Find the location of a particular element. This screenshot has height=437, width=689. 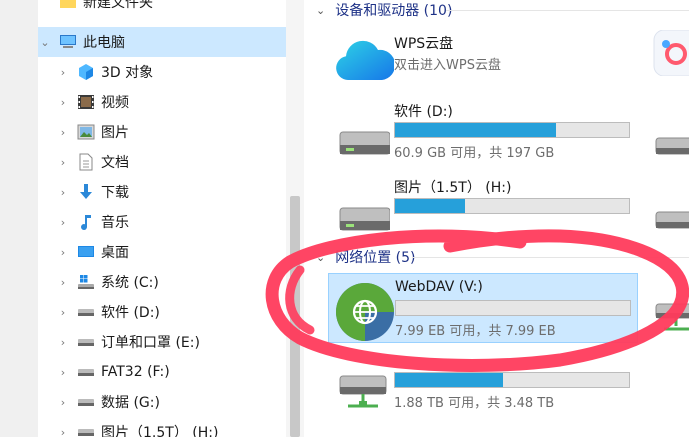

nav-item-label: 系统 (C:) is located at coordinates (130, 283).